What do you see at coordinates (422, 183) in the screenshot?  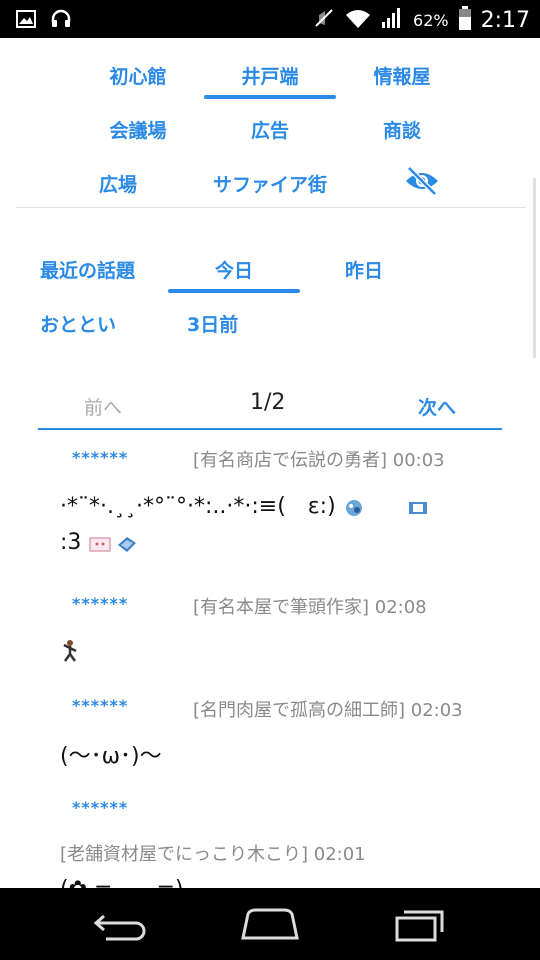 I see `hide-icon` at bounding box center [422, 183].